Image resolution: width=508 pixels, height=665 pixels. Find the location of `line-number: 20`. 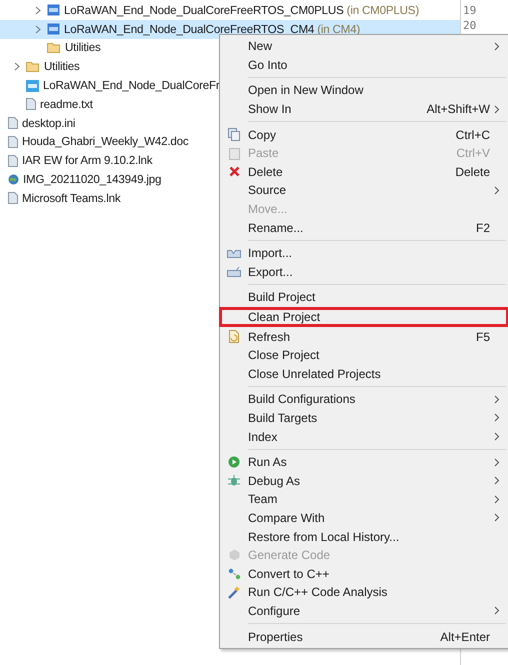

line-number: 20 is located at coordinates (470, 26).